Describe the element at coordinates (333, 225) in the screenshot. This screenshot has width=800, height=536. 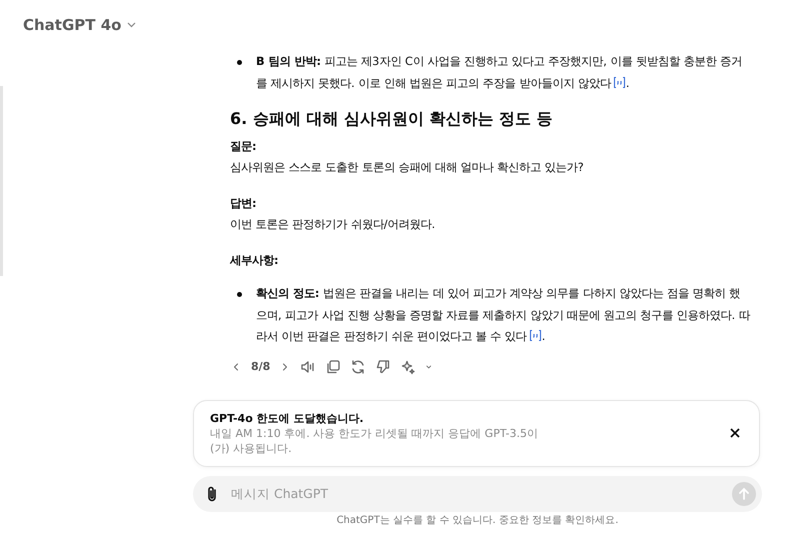
I see `section-text: 이번 토론은 판정하기가 쉬웠다/어려웠다.` at that location.